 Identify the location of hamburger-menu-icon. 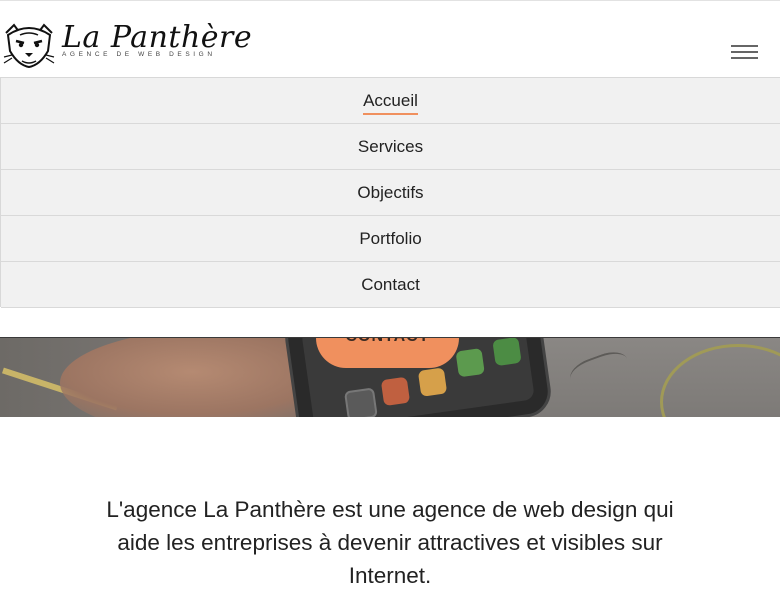
(745, 52).